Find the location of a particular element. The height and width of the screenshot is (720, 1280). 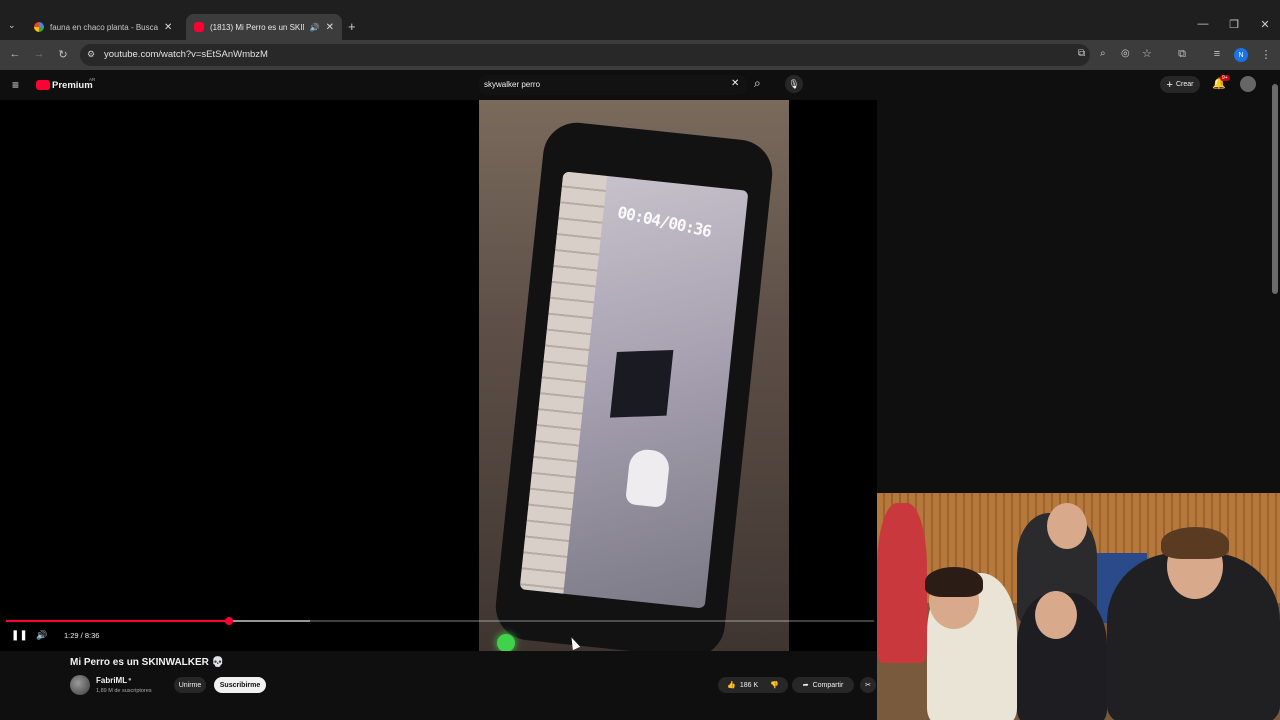

phone-screen: 00:04/00:36 is located at coordinates (634, 390).